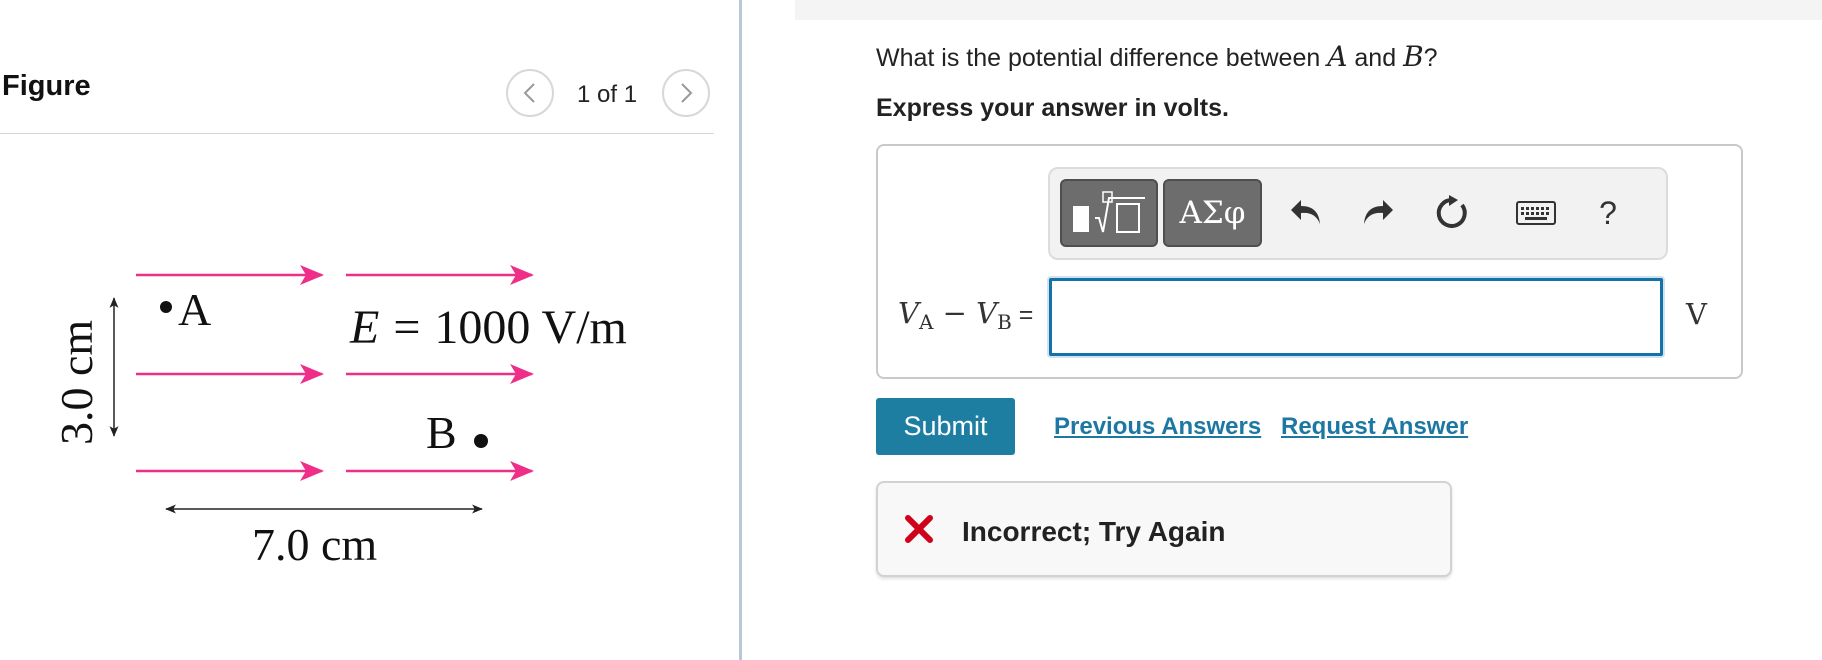  Describe the element at coordinates (955, 313) in the screenshot. I see `answer-label-minus: −` at that location.